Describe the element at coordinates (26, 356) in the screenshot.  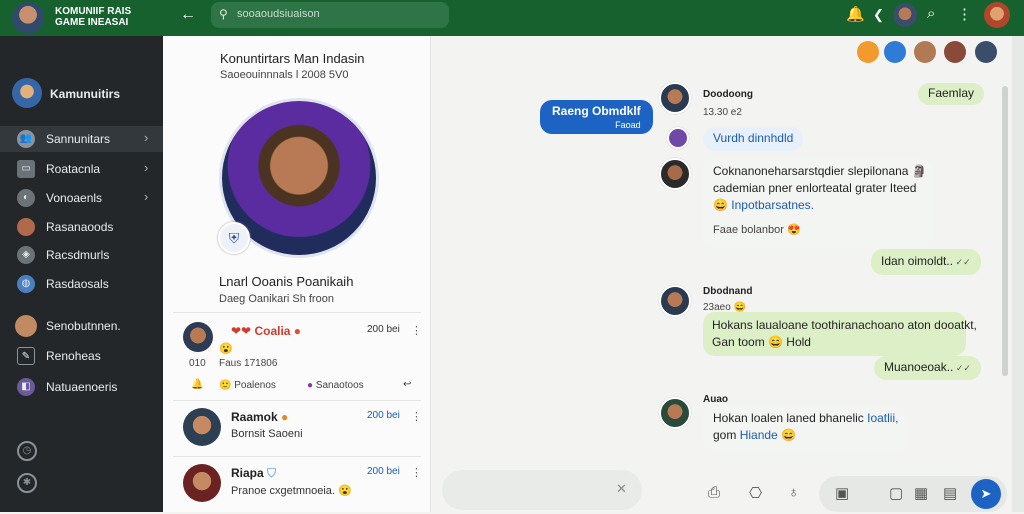
I see `edit-icon: ✎` at that location.